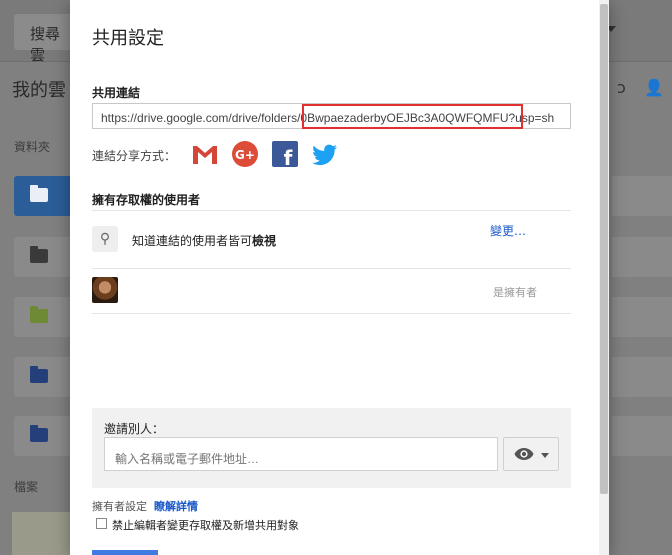 This screenshot has height=555, width=672. Describe the element at coordinates (41, 533) in the screenshot. I see `file-thumbnail` at that location.